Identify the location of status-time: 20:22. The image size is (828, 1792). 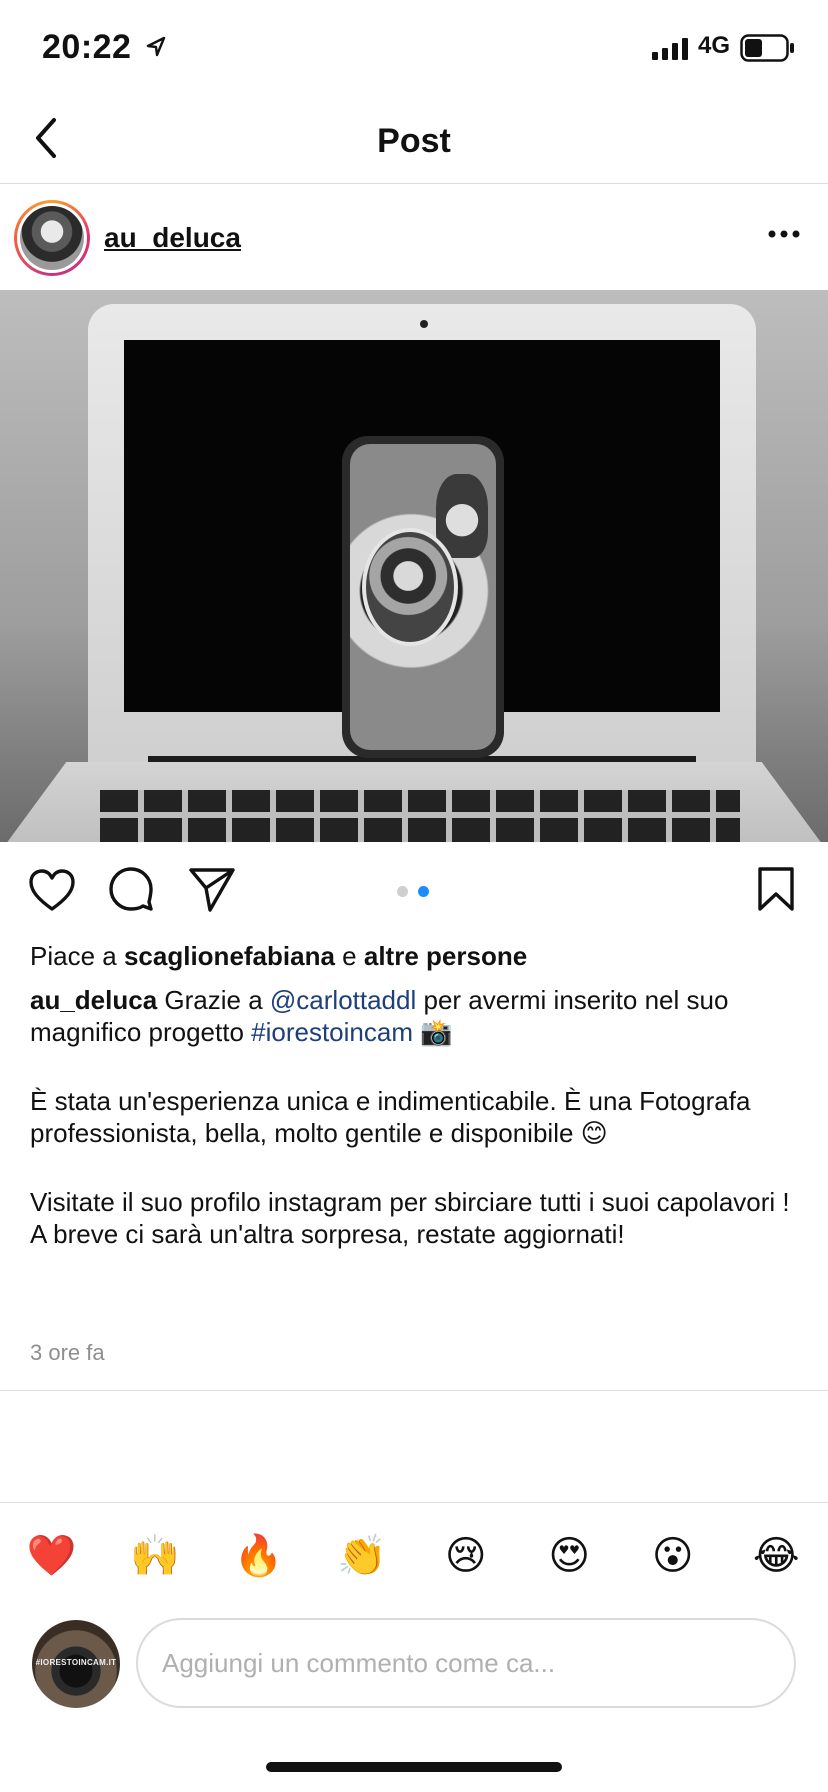
(87, 47).